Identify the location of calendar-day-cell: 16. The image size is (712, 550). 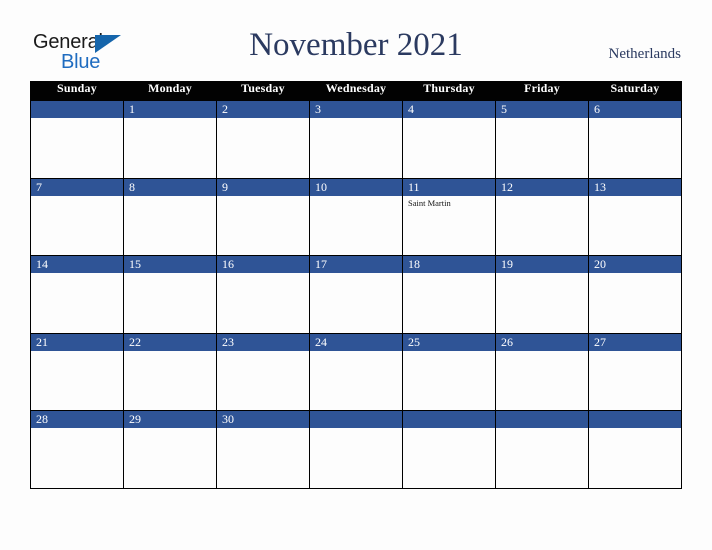
(263, 294).